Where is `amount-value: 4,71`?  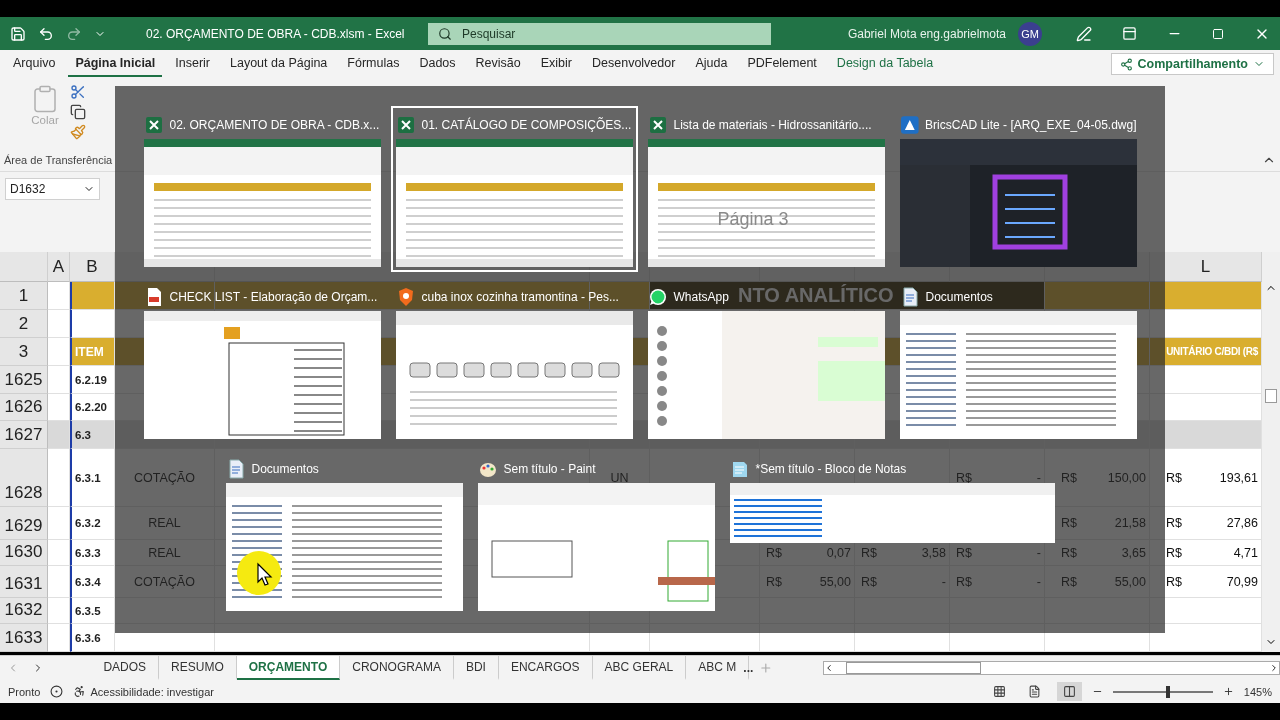
amount-value: 4,71 is located at coordinates (1245, 552).